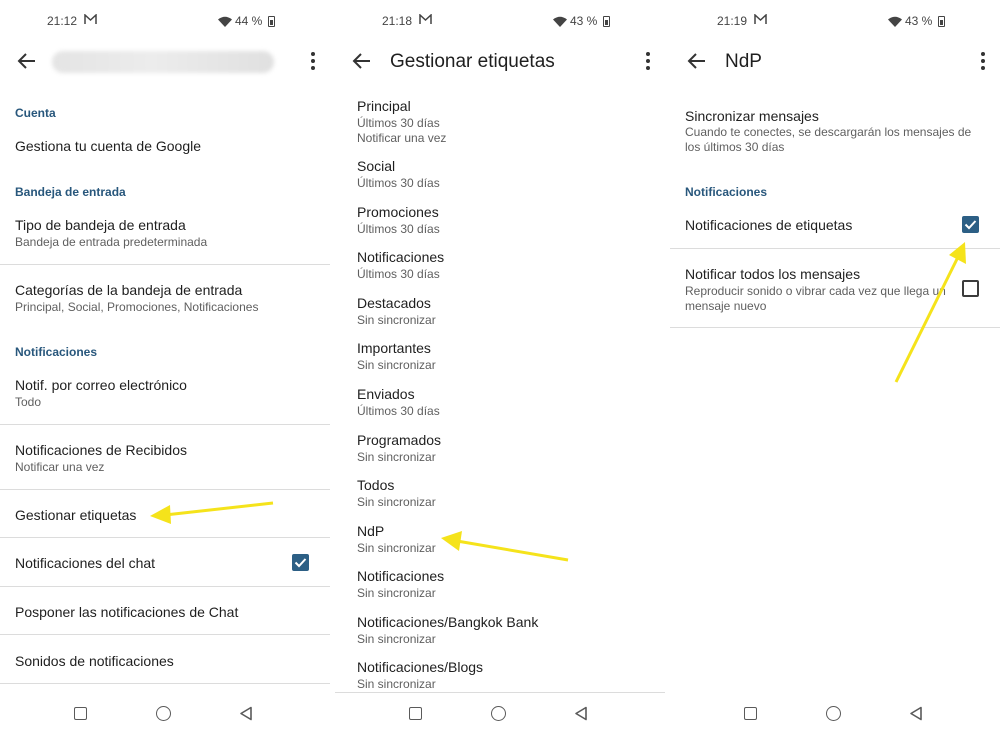 This screenshot has width=1000, height=734. I want to click on label-item-name: Promociones, so click(398, 212).